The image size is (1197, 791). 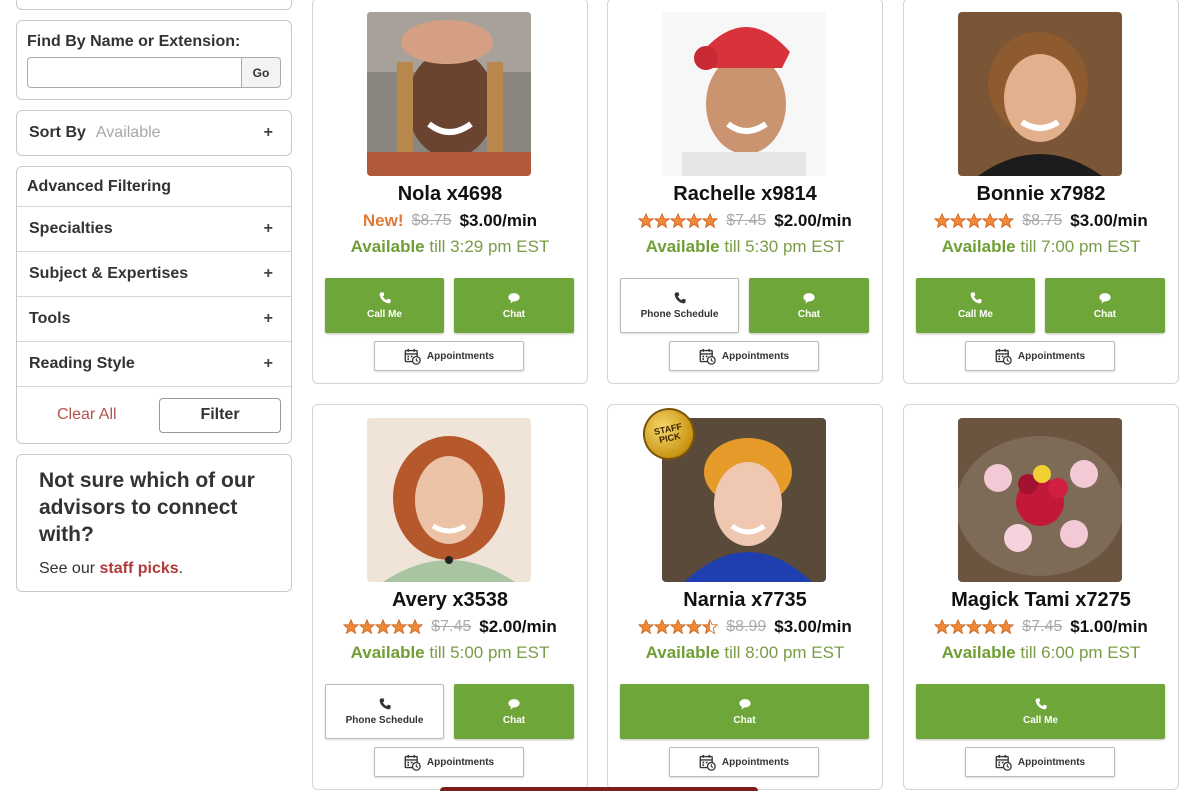 What do you see at coordinates (1041, 652) in the screenshot?
I see `availability: Available till 6:00 pm EST` at bounding box center [1041, 652].